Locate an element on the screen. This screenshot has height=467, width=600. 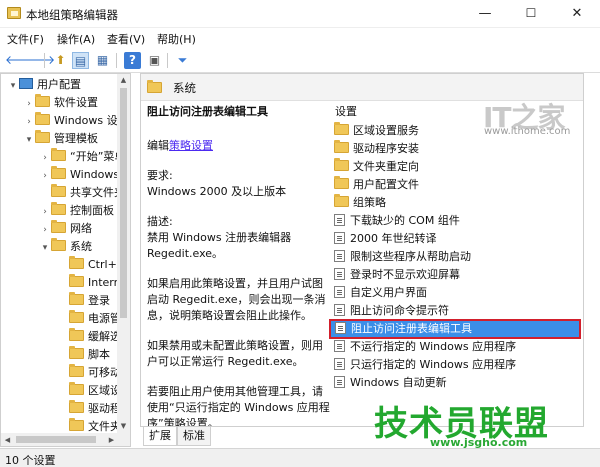
list-item-policy: 只运行指定的 Windows 应用程序 is located at coordinates (455, 365).